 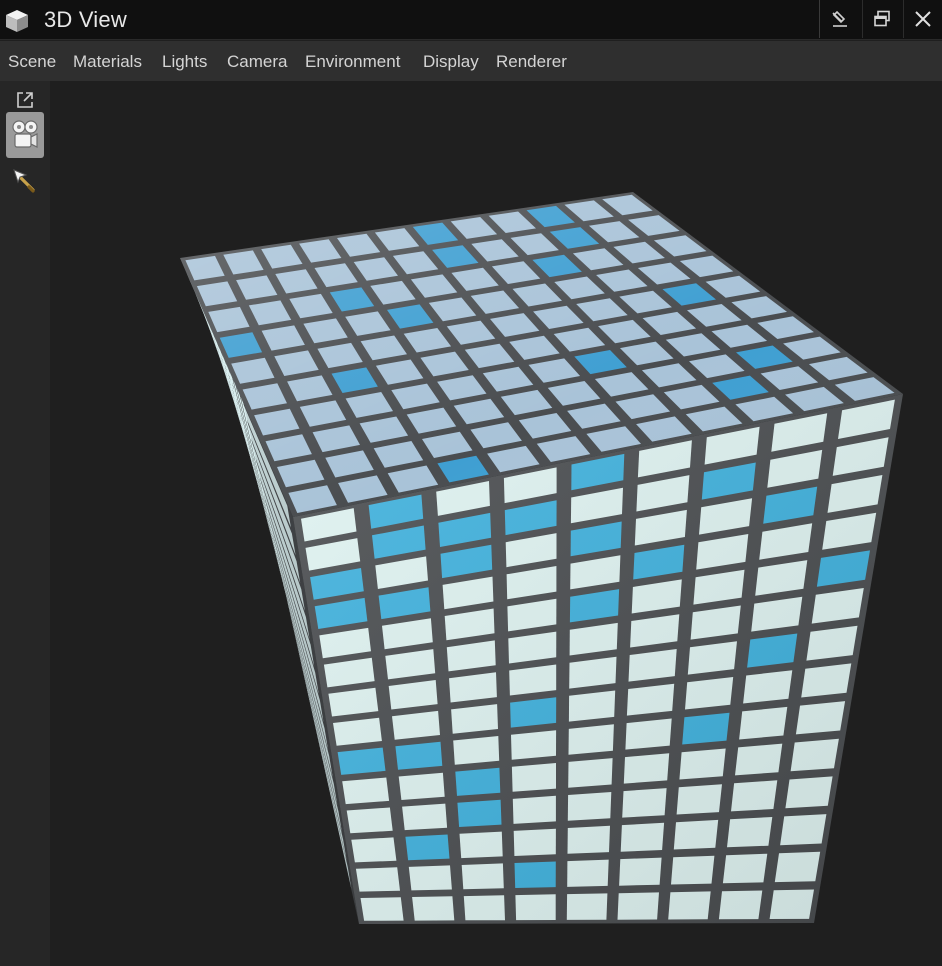 I want to click on menu-materials: Materials, so click(x=107, y=62).